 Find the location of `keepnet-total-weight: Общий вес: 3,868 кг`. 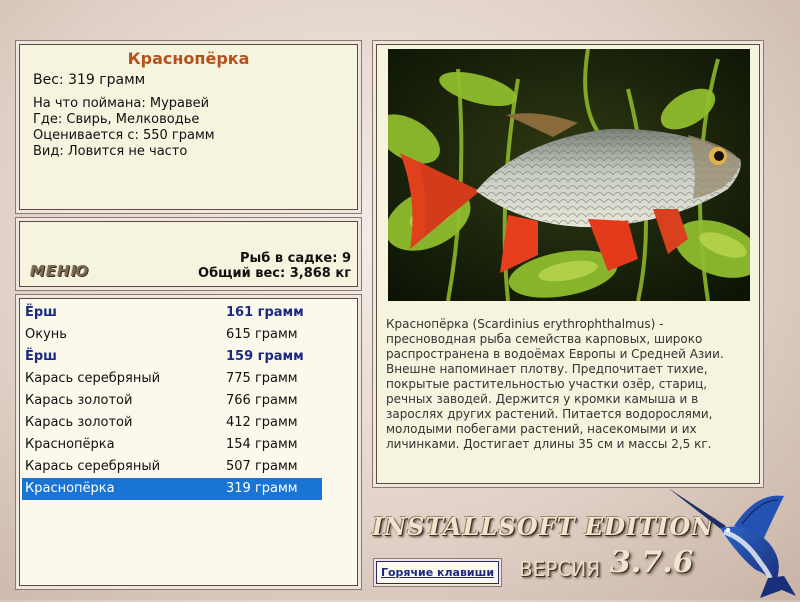

keepnet-total-weight: Общий вес: 3,868 кг is located at coordinates (274, 273).